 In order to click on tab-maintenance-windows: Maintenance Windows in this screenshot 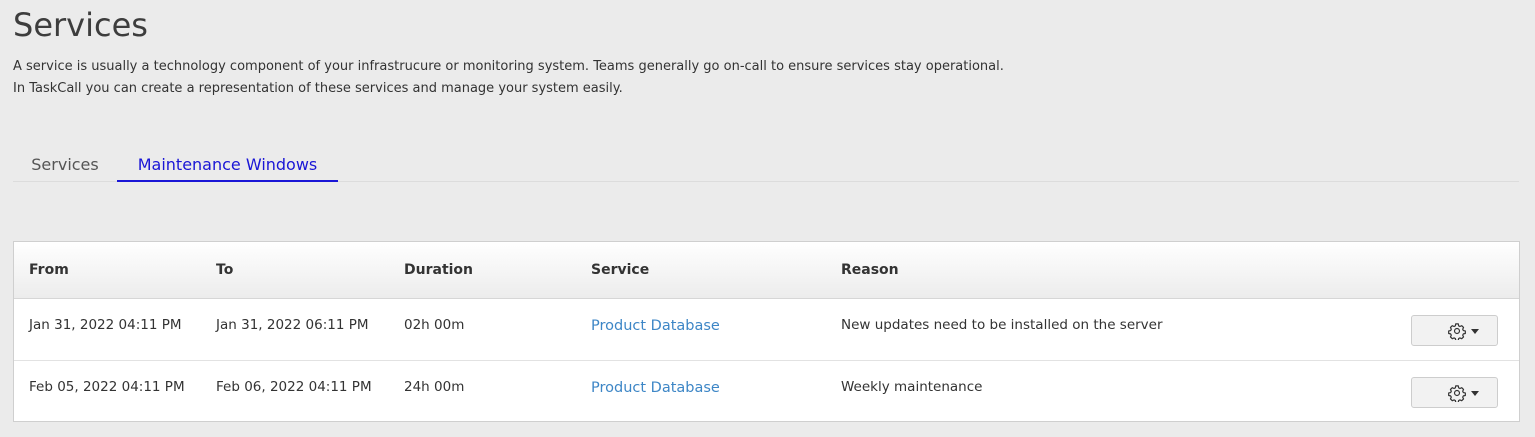, I will do `click(227, 164)`.